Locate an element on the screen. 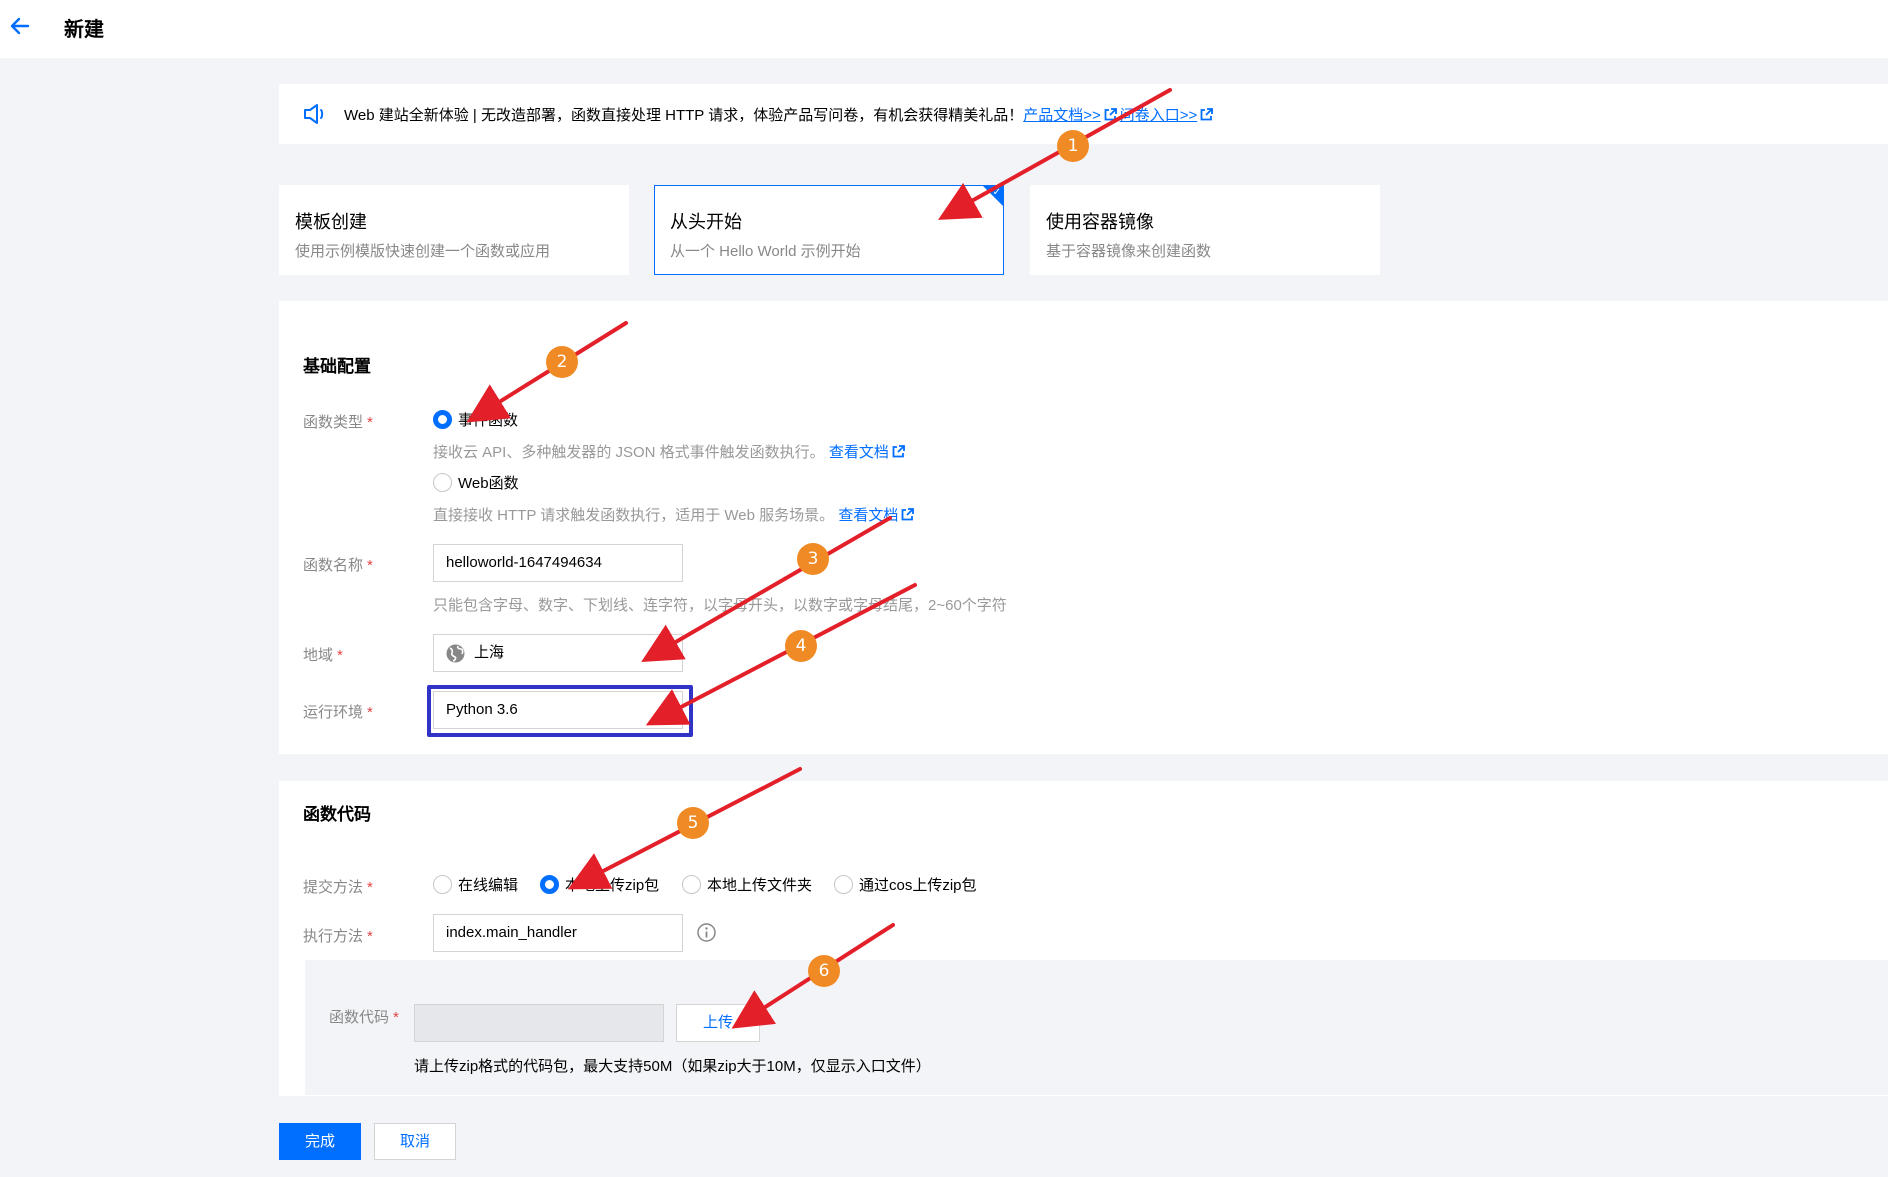 This screenshot has width=1888, height=1177. radio-label: 通过cos上传zip包 is located at coordinates (918, 885).